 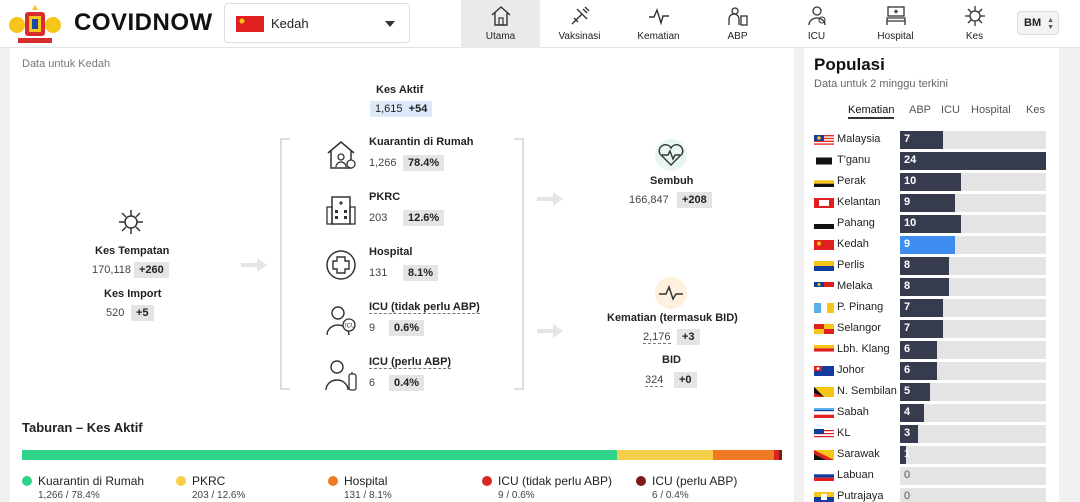 I want to click on nav-item-abp: ABP, so click(x=737, y=24).